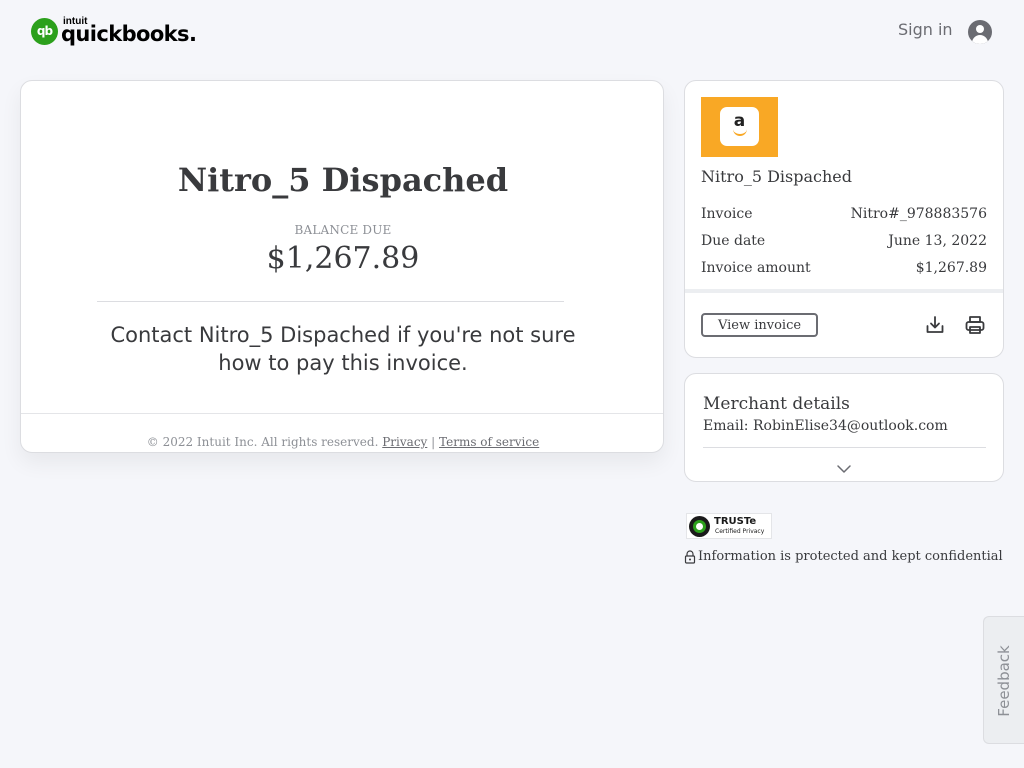 Image resolution: width=1024 pixels, height=768 pixels. I want to click on email-value: RobinElise34@outlook.com, so click(850, 426).